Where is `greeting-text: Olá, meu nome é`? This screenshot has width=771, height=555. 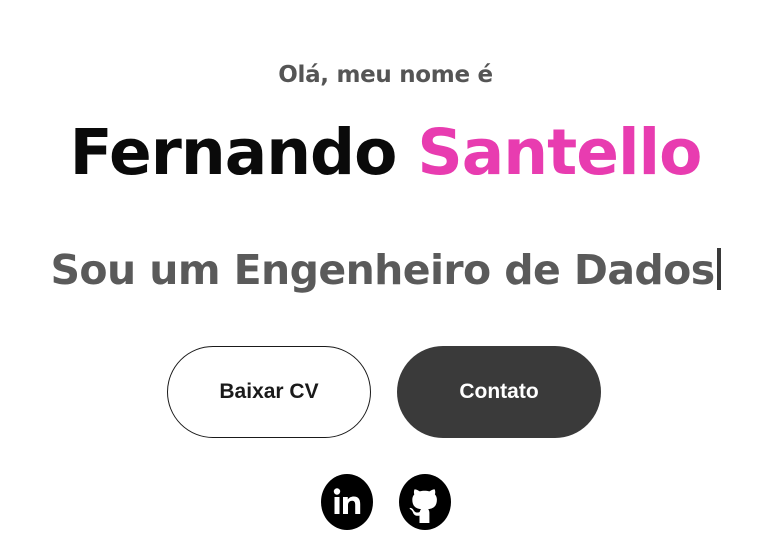
greeting-text: Olá, meu nome é is located at coordinates (385, 75).